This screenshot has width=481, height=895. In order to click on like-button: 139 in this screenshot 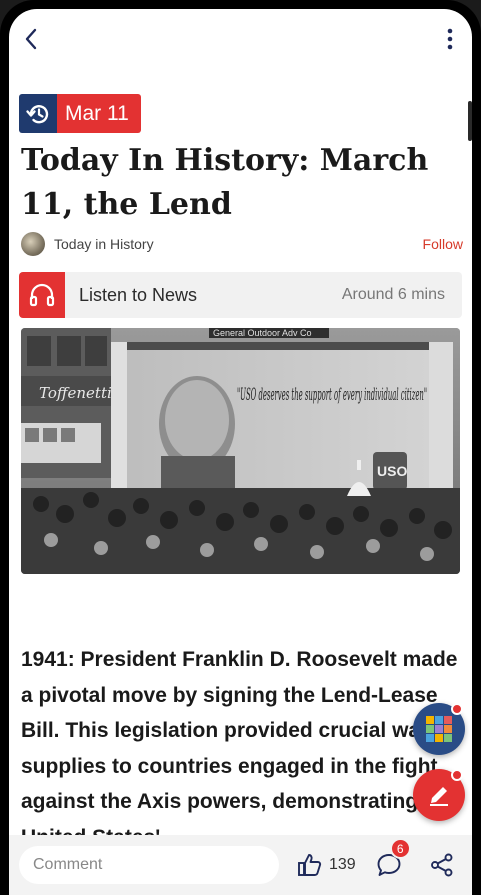, I will do `click(326, 865)`.